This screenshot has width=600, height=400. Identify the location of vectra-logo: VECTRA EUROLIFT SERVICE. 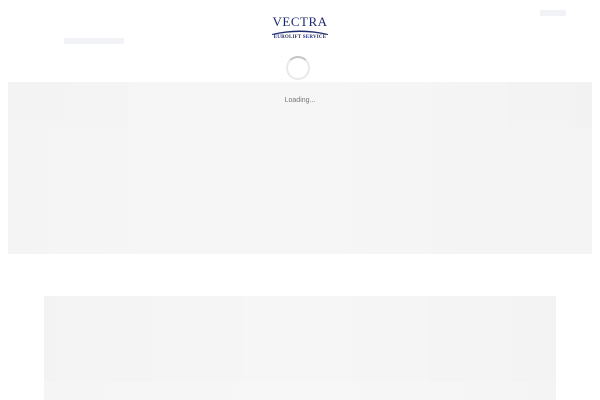
(300, 28).